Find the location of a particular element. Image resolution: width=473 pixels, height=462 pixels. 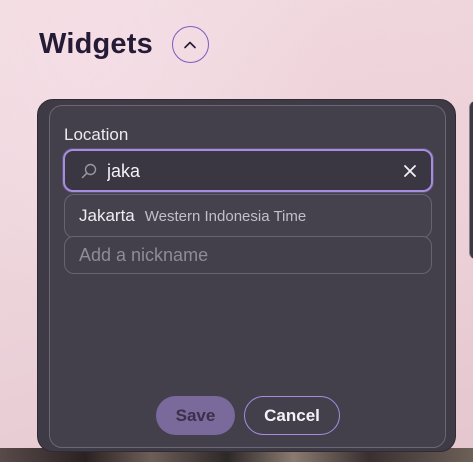

page-title: Widgets is located at coordinates (96, 44).